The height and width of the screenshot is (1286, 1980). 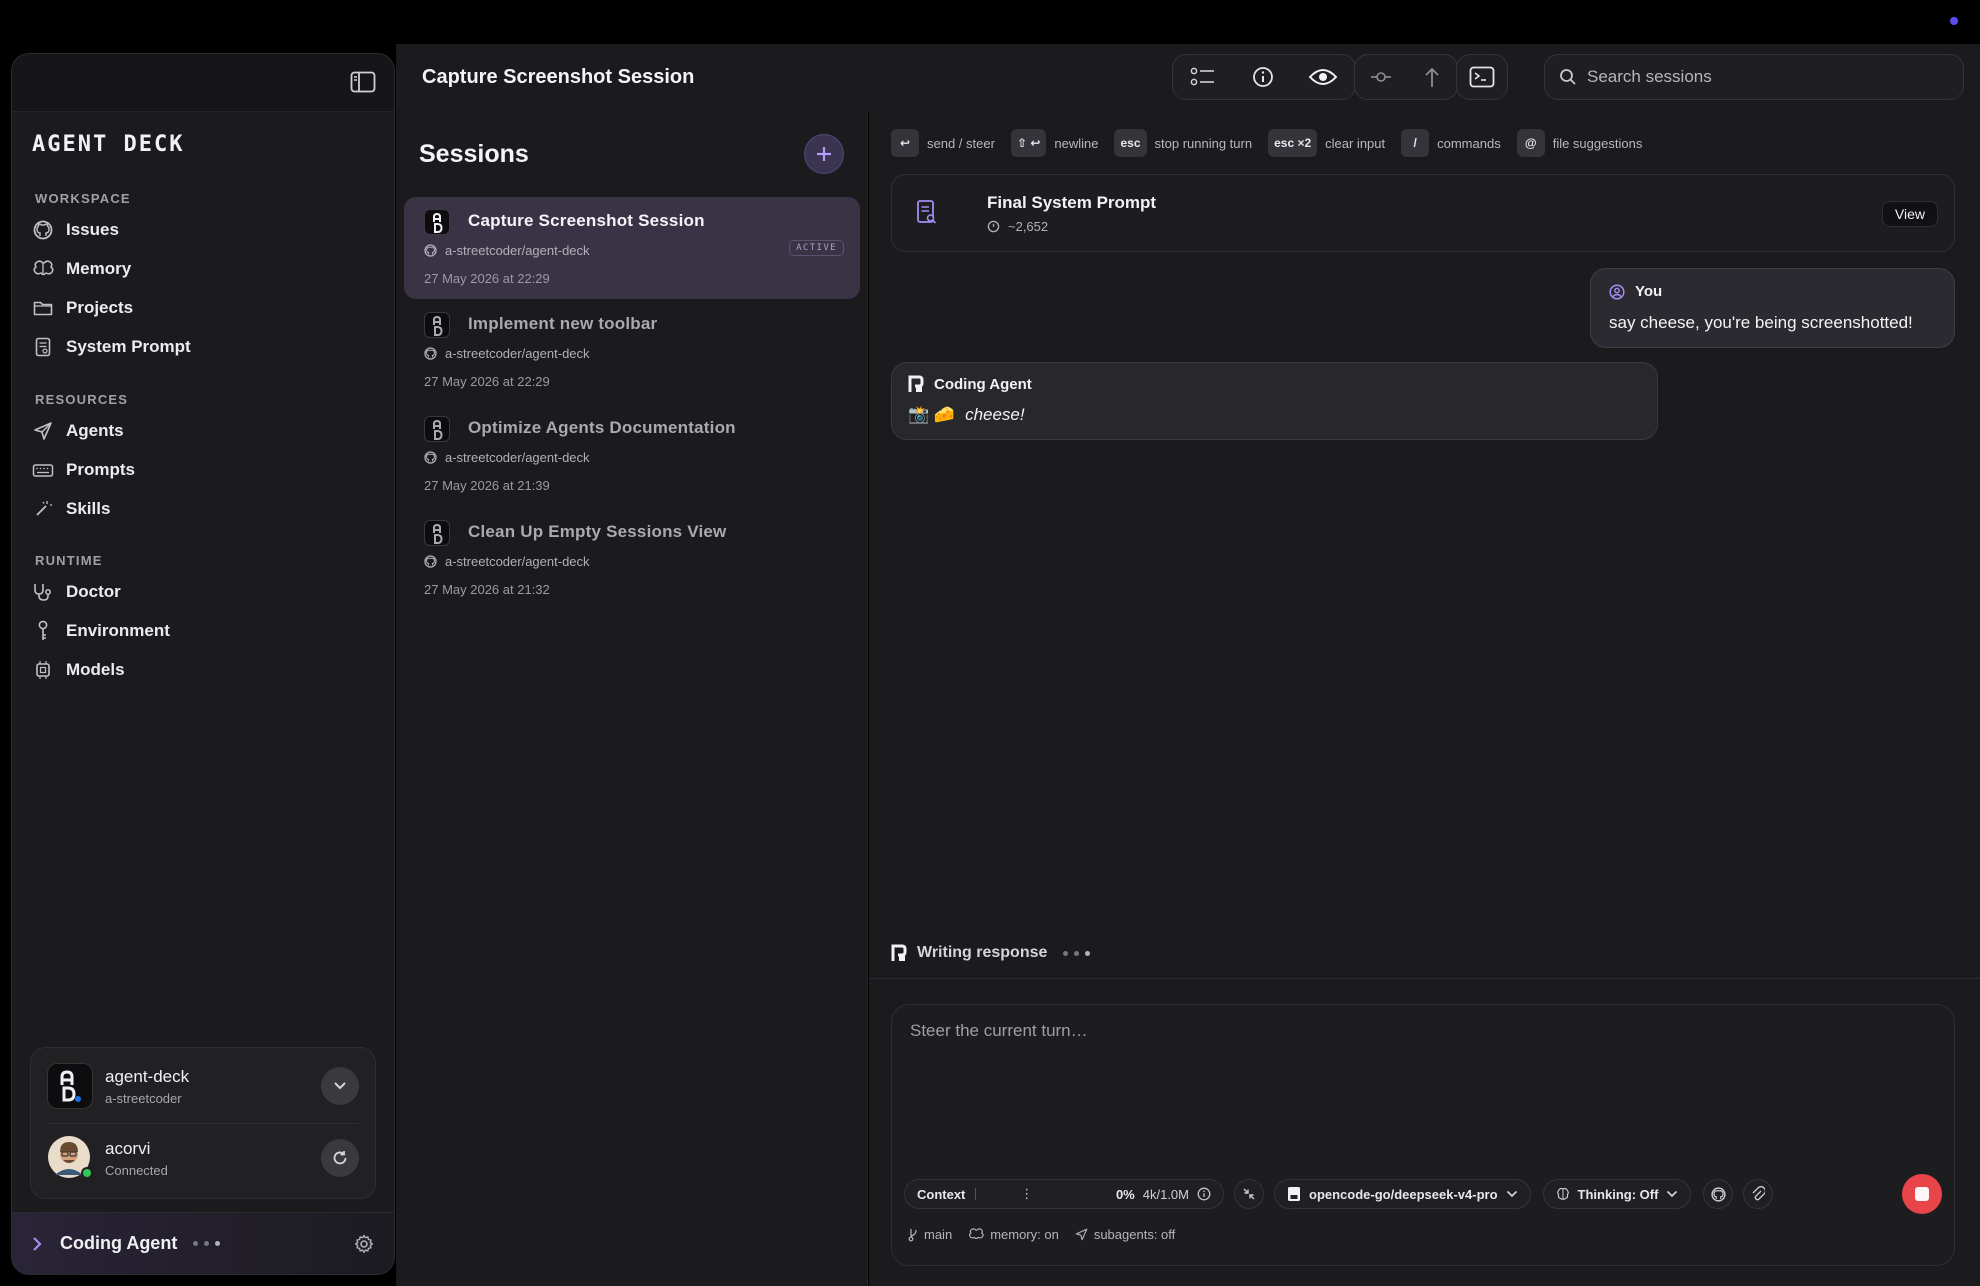 What do you see at coordinates (88, 508) in the screenshot?
I see `sidebar-item-label: Skills` at bounding box center [88, 508].